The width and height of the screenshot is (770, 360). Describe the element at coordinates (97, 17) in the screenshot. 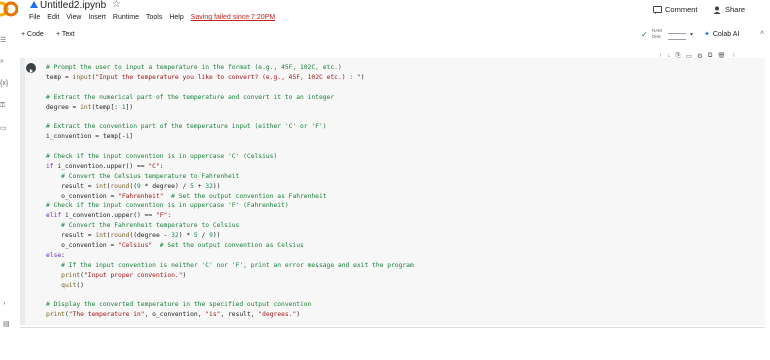

I see `menu-insert: Insert` at that location.